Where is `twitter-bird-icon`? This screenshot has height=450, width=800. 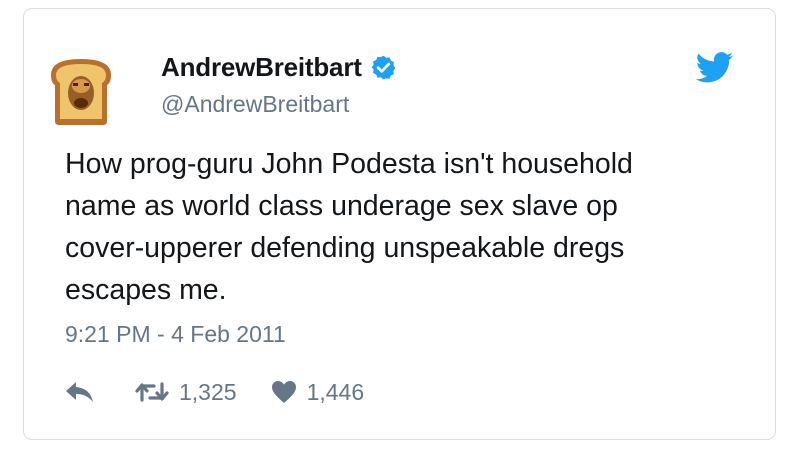 twitter-bird-icon is located at coordinates (715, 67).